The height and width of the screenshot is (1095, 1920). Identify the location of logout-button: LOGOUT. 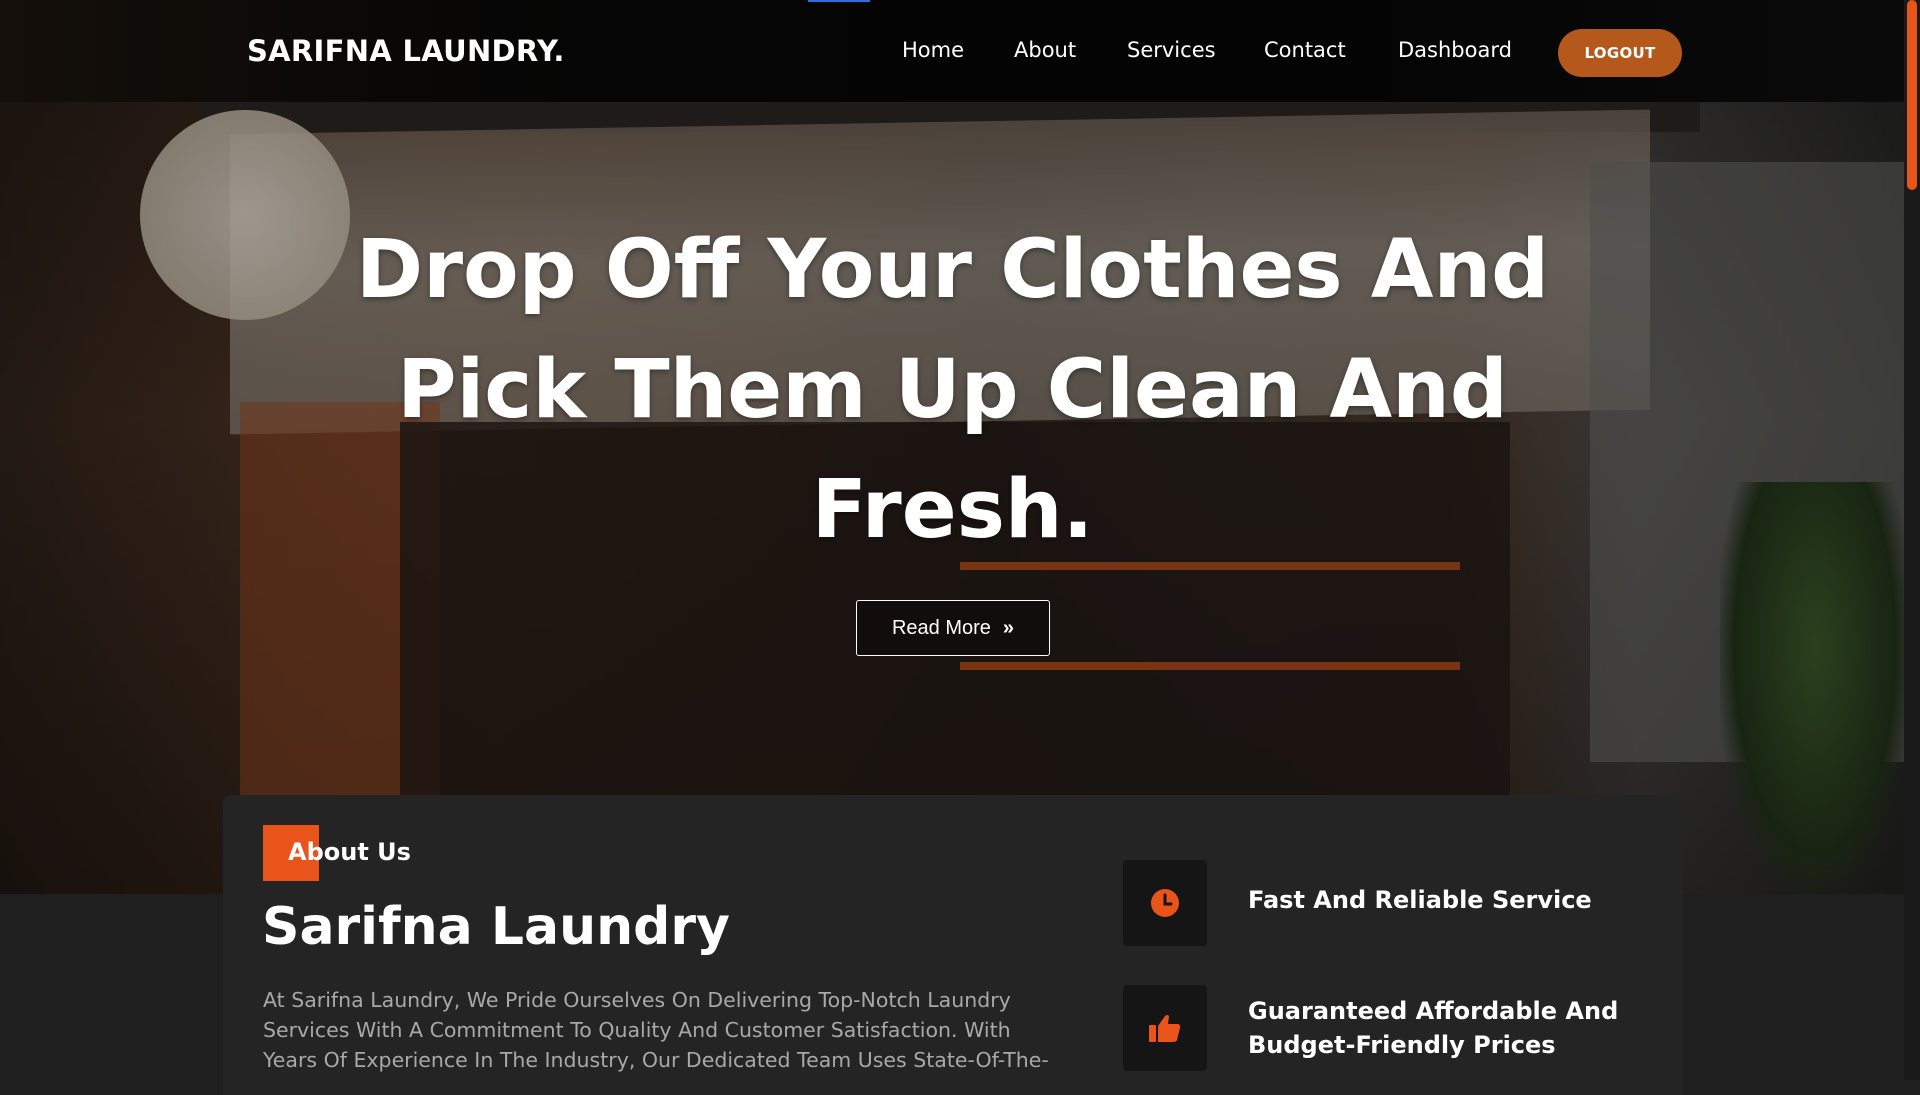
(1620, 53).